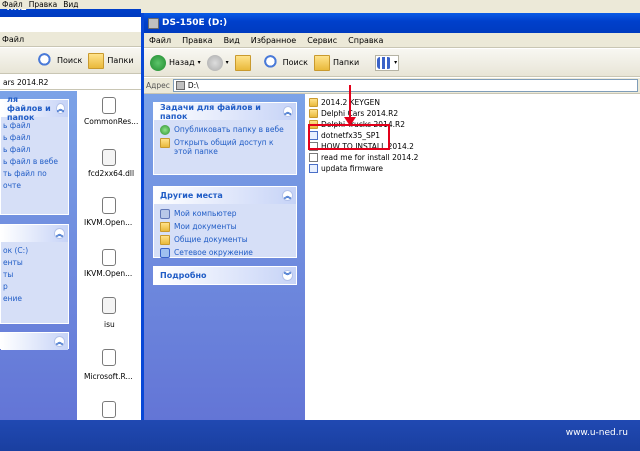 The image size is (640, 451). I want to click on back-menu-edit: Правка, so click(43, 4).